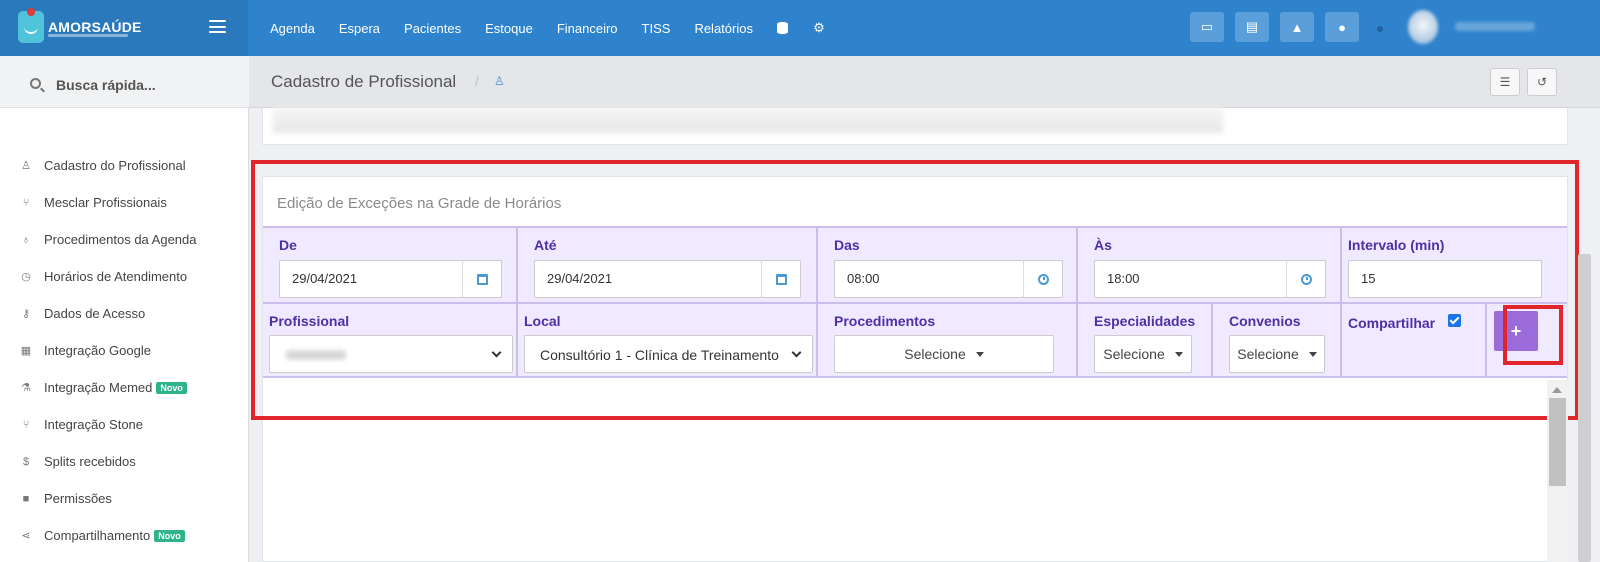 This screenshot has height=562, width=1600. What do you see at coordinates (292, 28) in the screenshot?
I see `nav-agenda: Agenda` at bounding box center [292, 28].